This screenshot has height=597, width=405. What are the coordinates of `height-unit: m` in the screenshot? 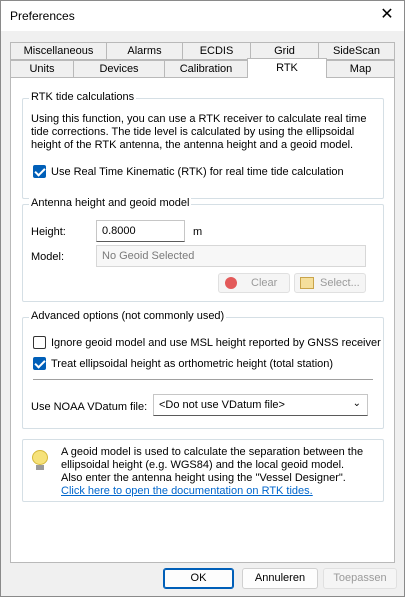 It's located at (198, 232).